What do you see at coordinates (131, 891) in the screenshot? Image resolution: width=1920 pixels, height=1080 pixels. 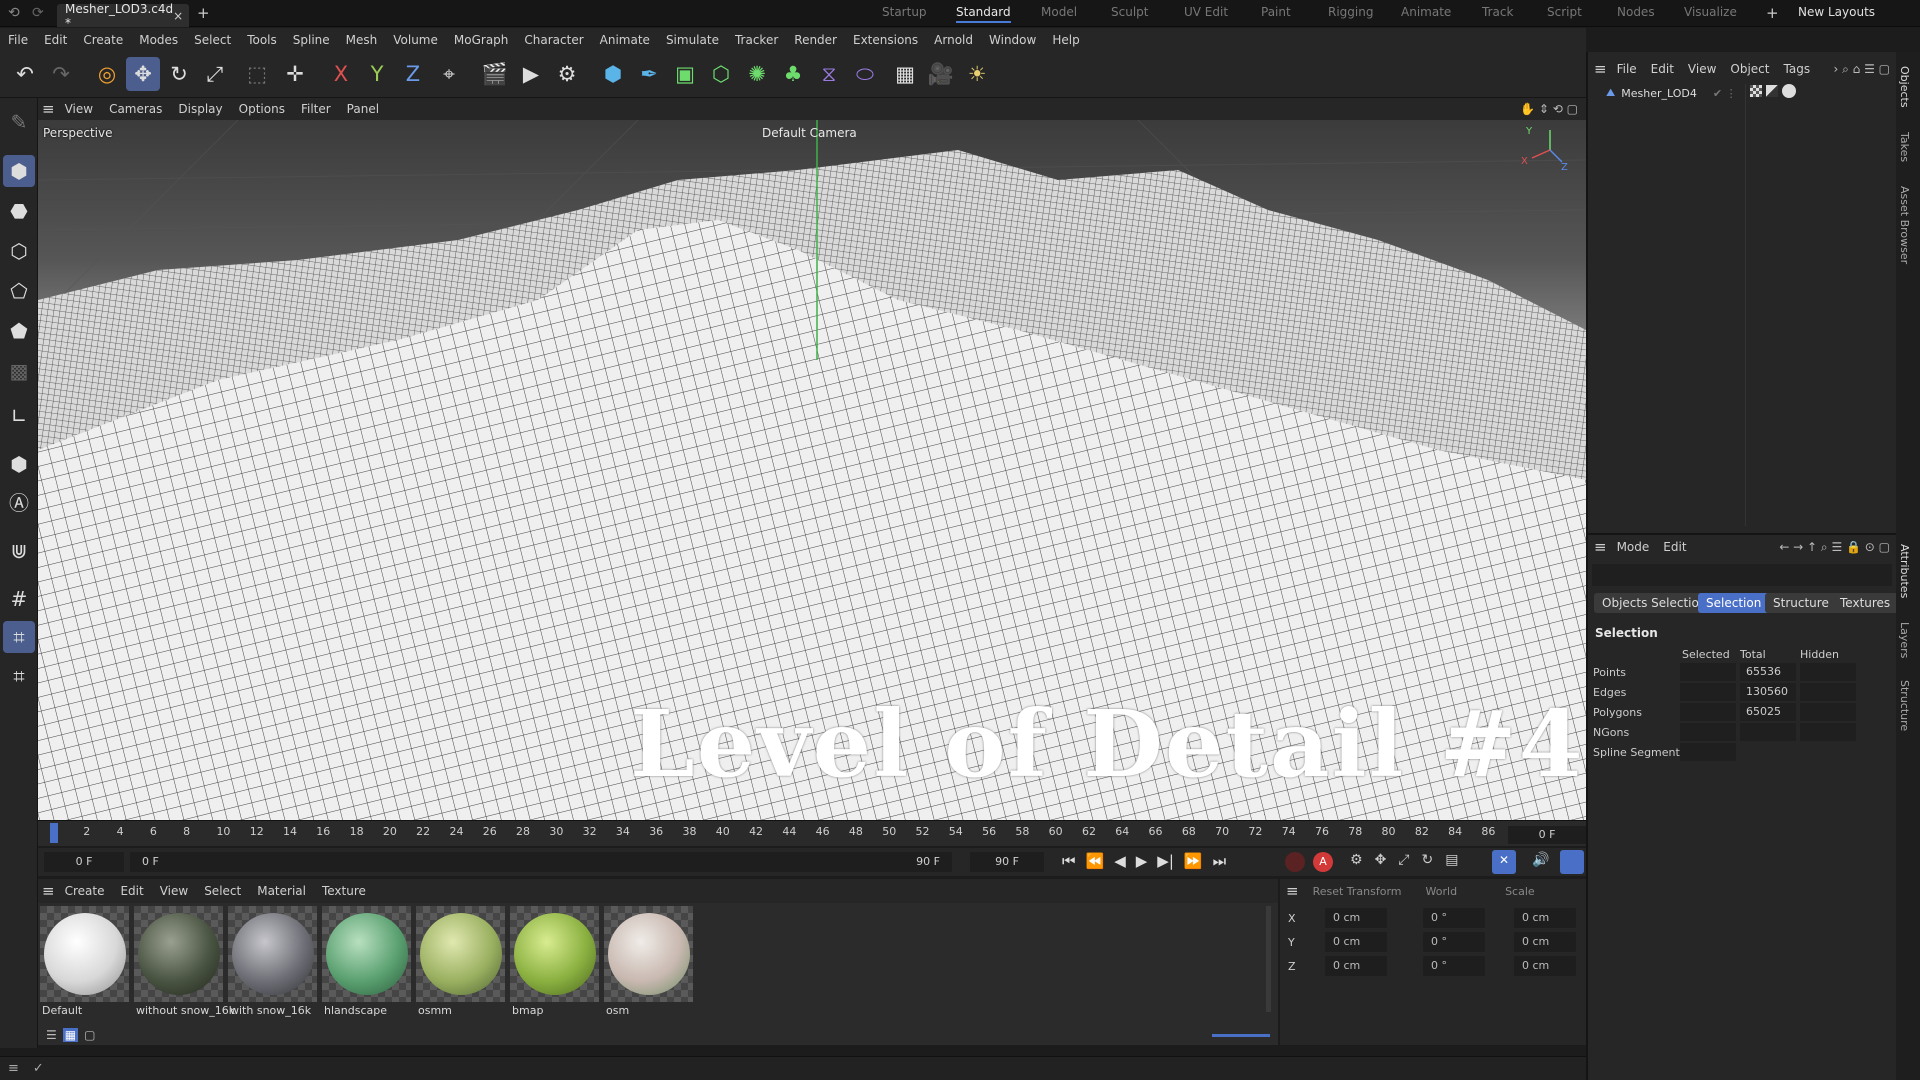 I see `material-menu-edit: Edit` at bounding box center [131, 891].